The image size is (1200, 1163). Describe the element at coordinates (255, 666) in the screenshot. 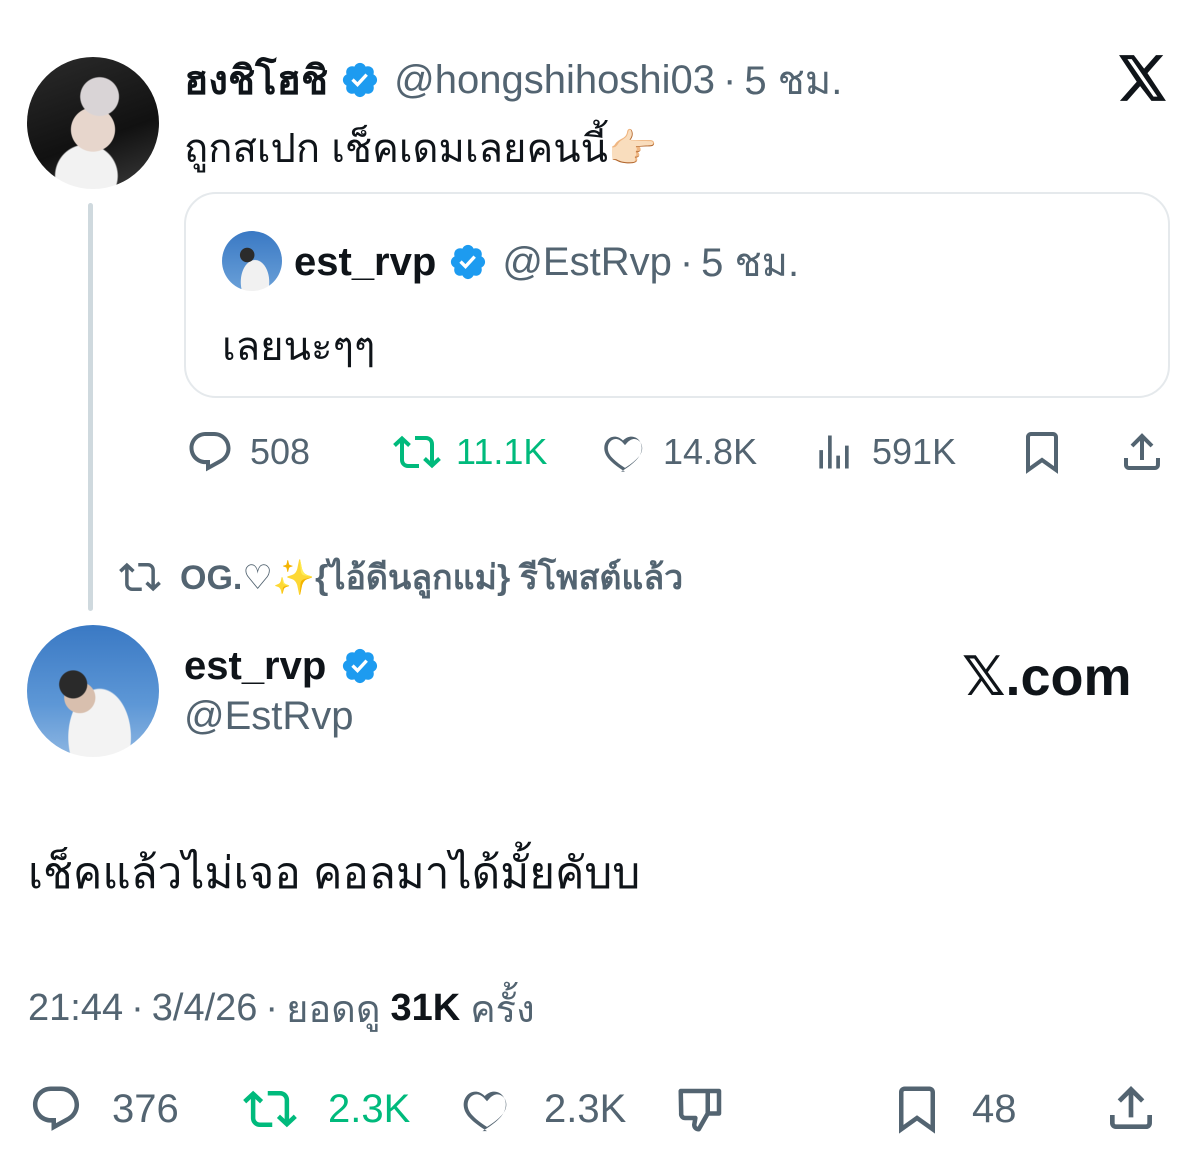

I see `display-name: est_rvp` at that location.